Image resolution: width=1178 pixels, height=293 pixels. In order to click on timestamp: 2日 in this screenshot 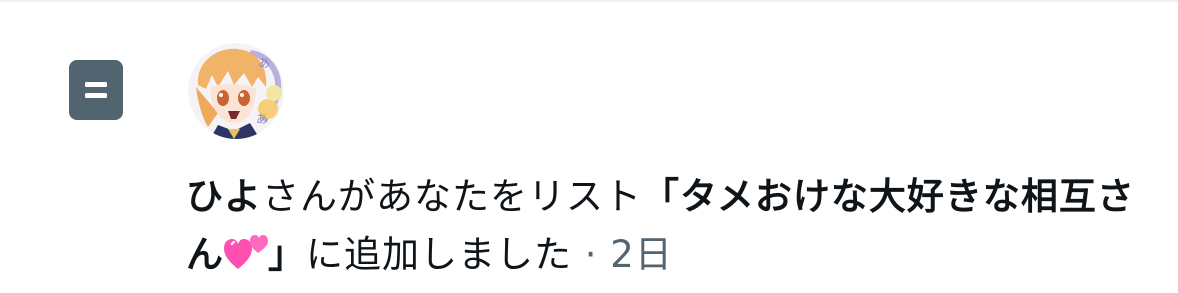, I will do `click(641, 254)`.